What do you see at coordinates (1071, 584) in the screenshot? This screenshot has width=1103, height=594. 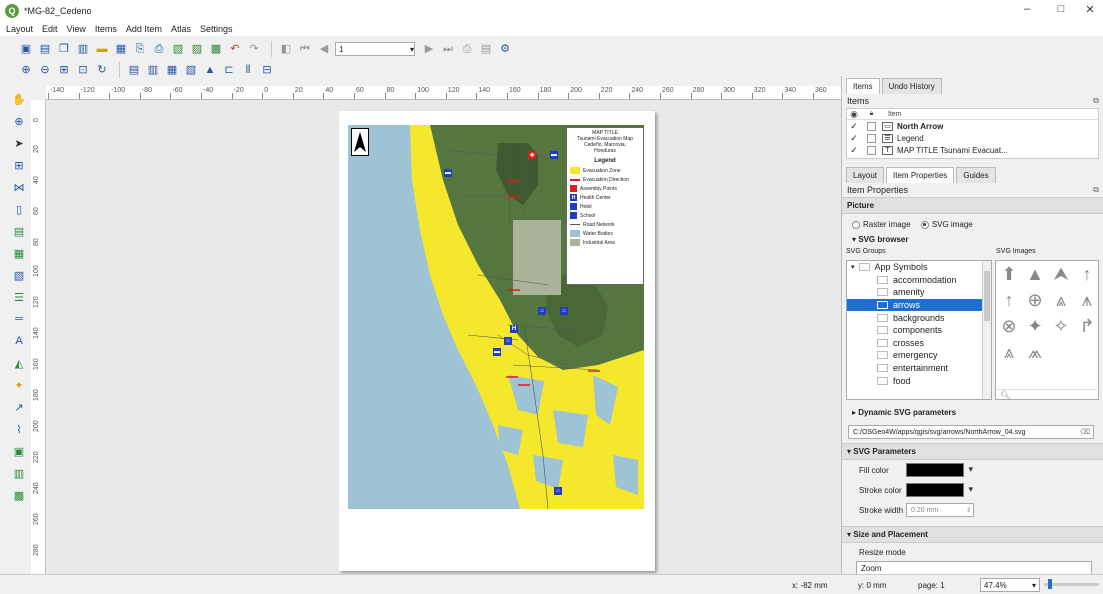 I see `zoom-slider` at bounding box center [1071, 584].